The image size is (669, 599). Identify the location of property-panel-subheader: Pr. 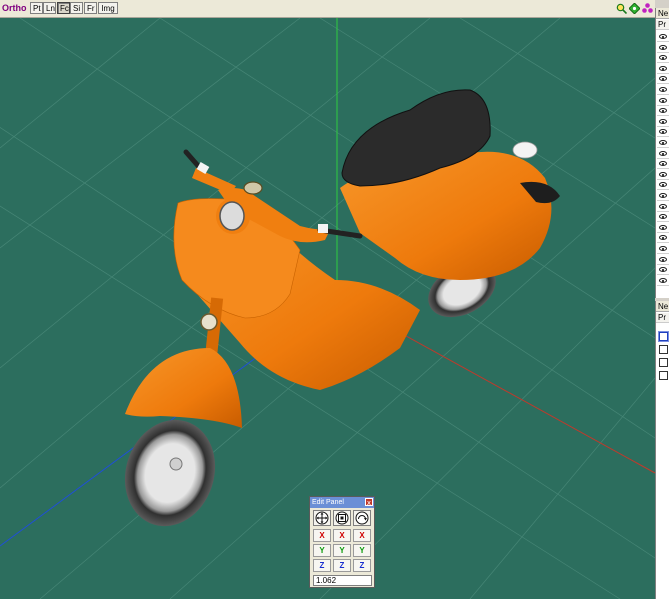
(662, 318).